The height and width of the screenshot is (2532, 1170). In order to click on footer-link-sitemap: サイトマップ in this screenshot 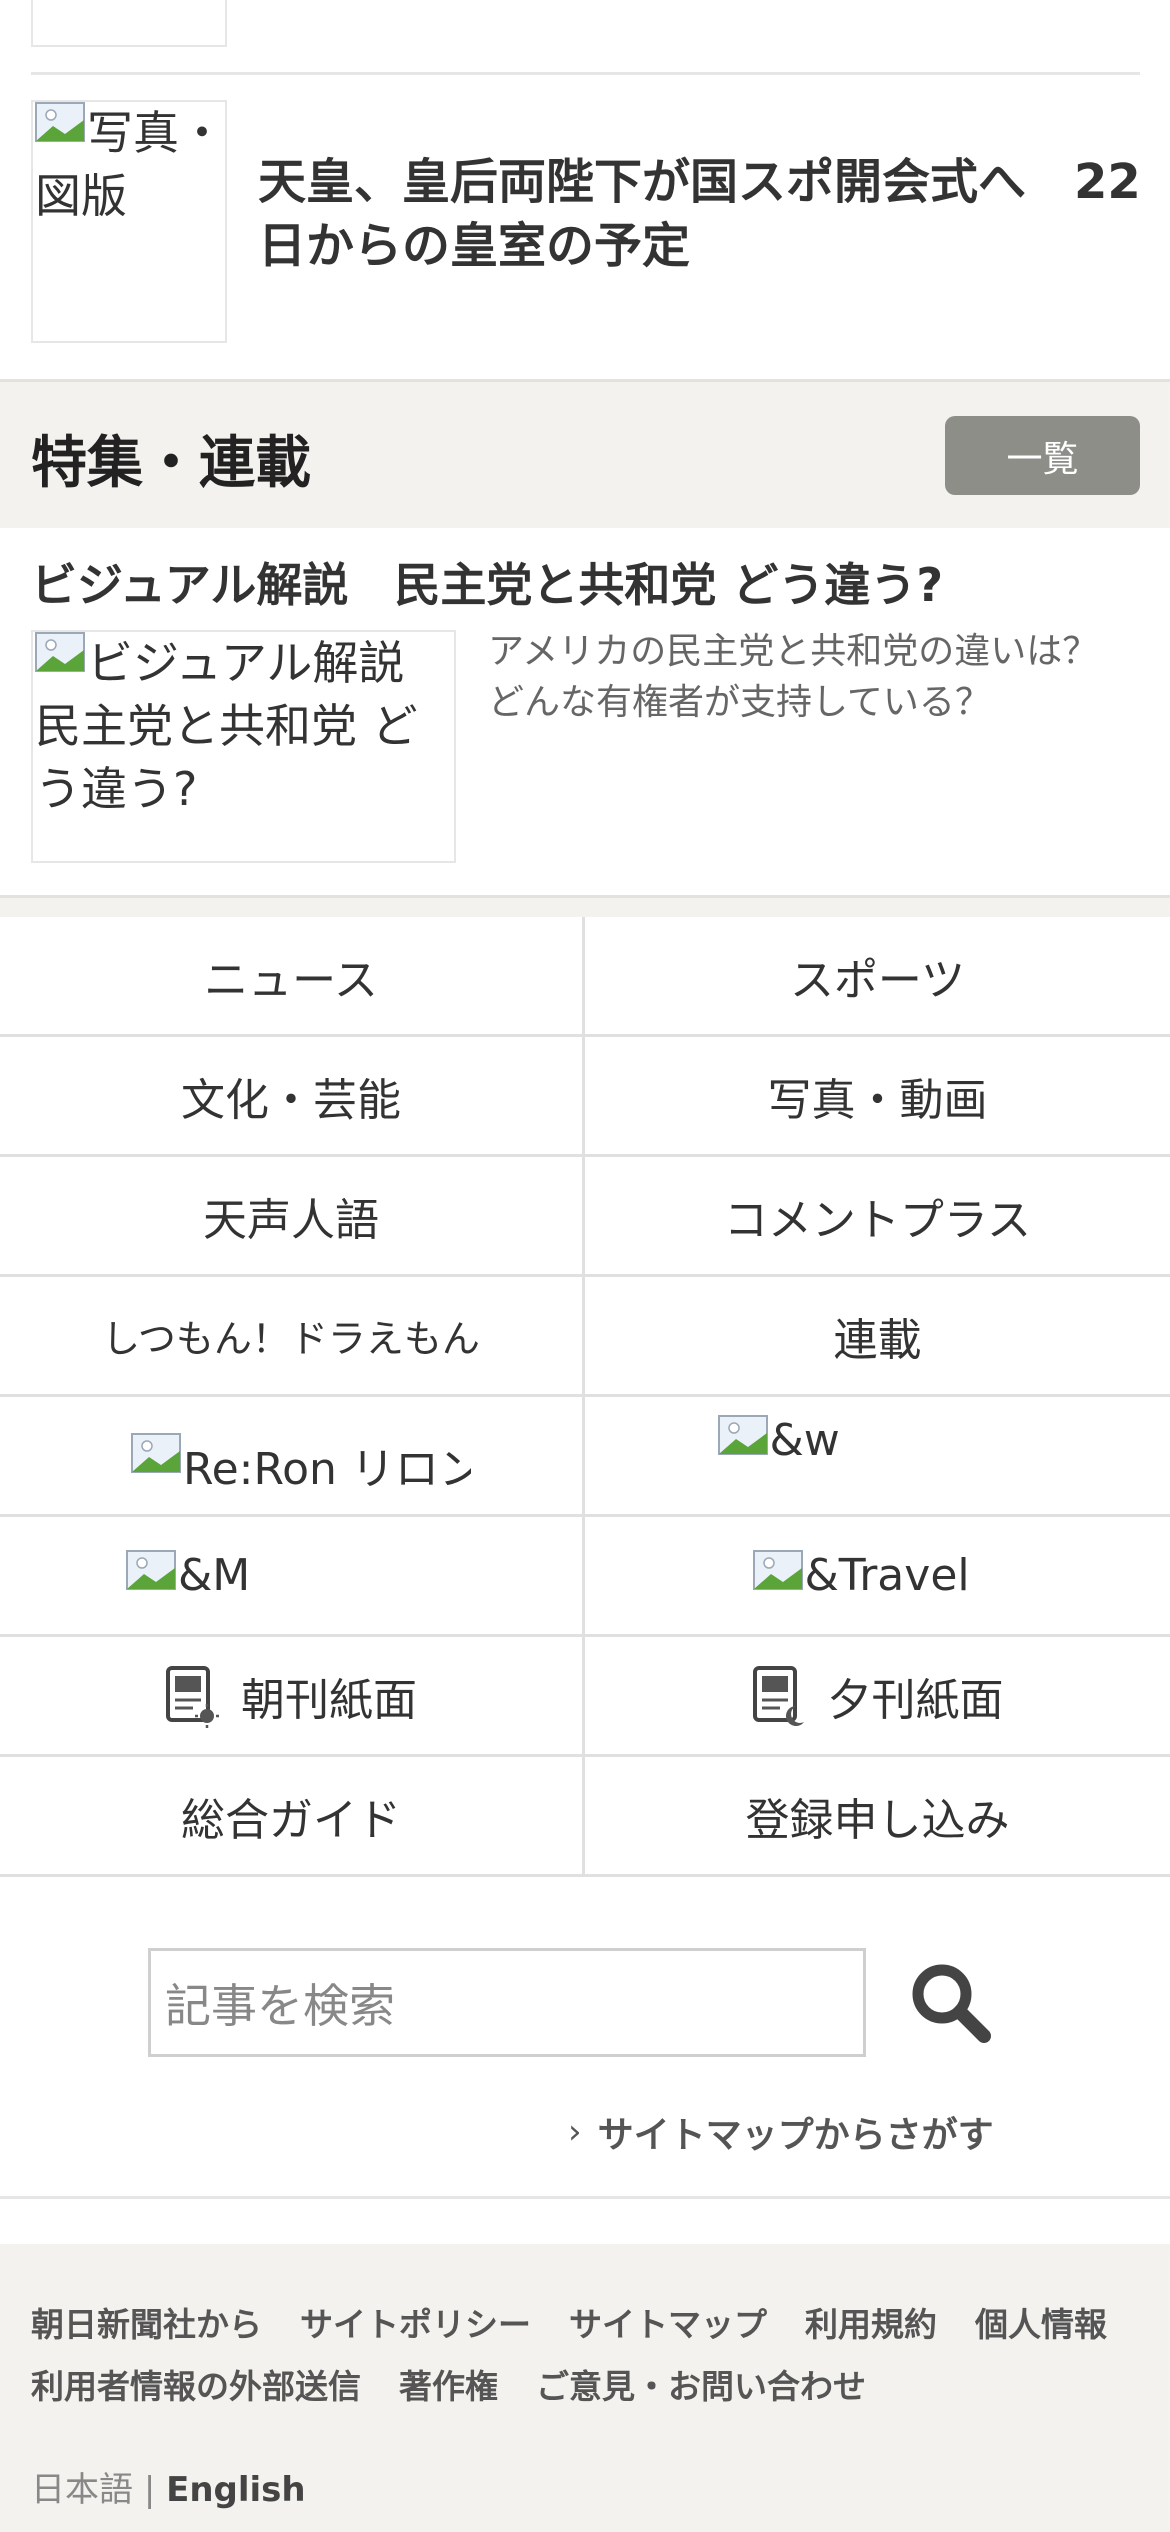, I will do `click(668, 2324)`.